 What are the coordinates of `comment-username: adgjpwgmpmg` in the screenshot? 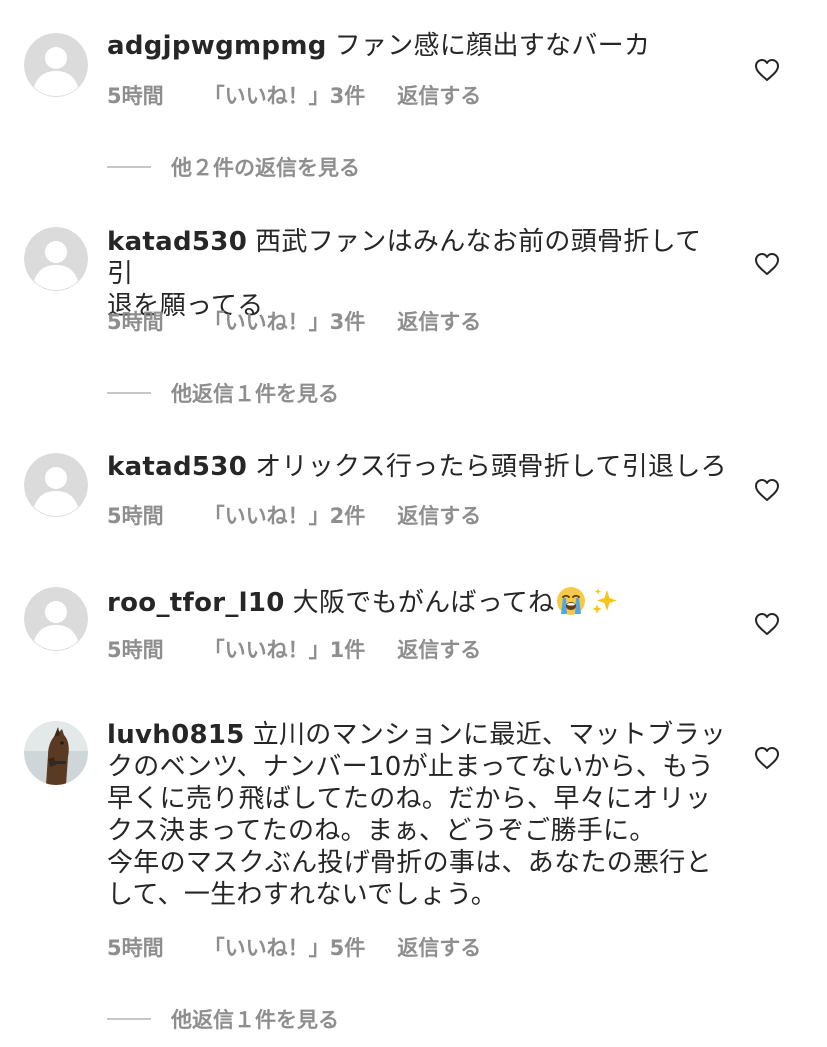 It's located at (217, 46).